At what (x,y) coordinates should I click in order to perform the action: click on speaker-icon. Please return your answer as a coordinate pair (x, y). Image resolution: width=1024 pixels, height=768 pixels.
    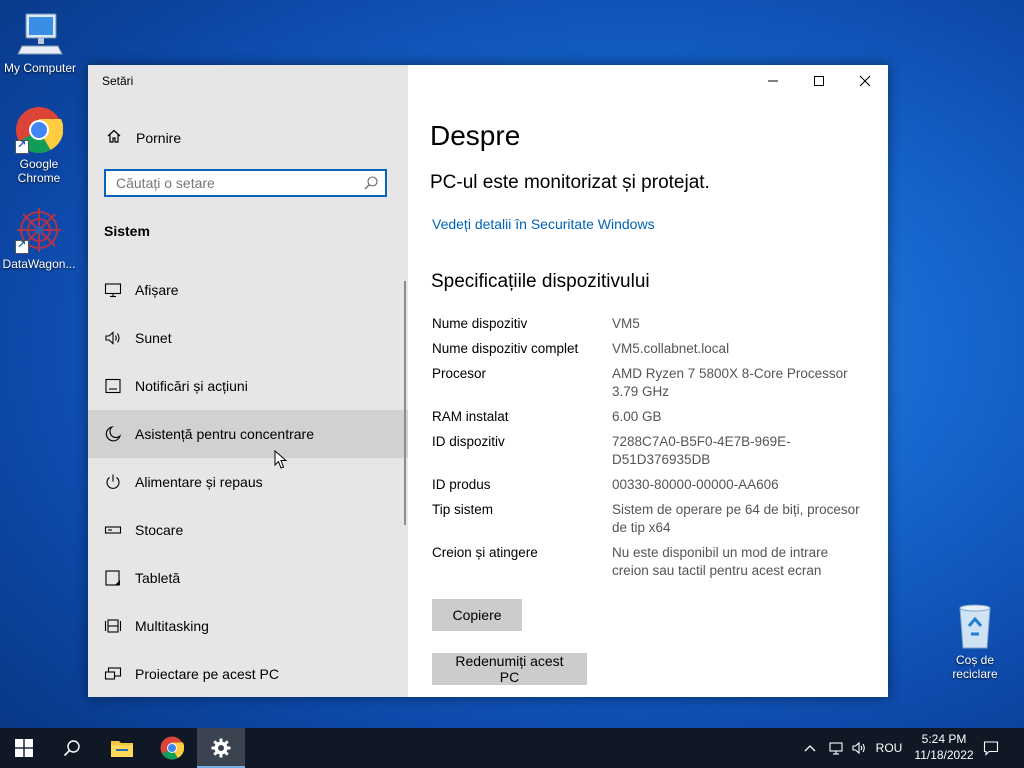
    Looking at the image, I should click on (113, 338).